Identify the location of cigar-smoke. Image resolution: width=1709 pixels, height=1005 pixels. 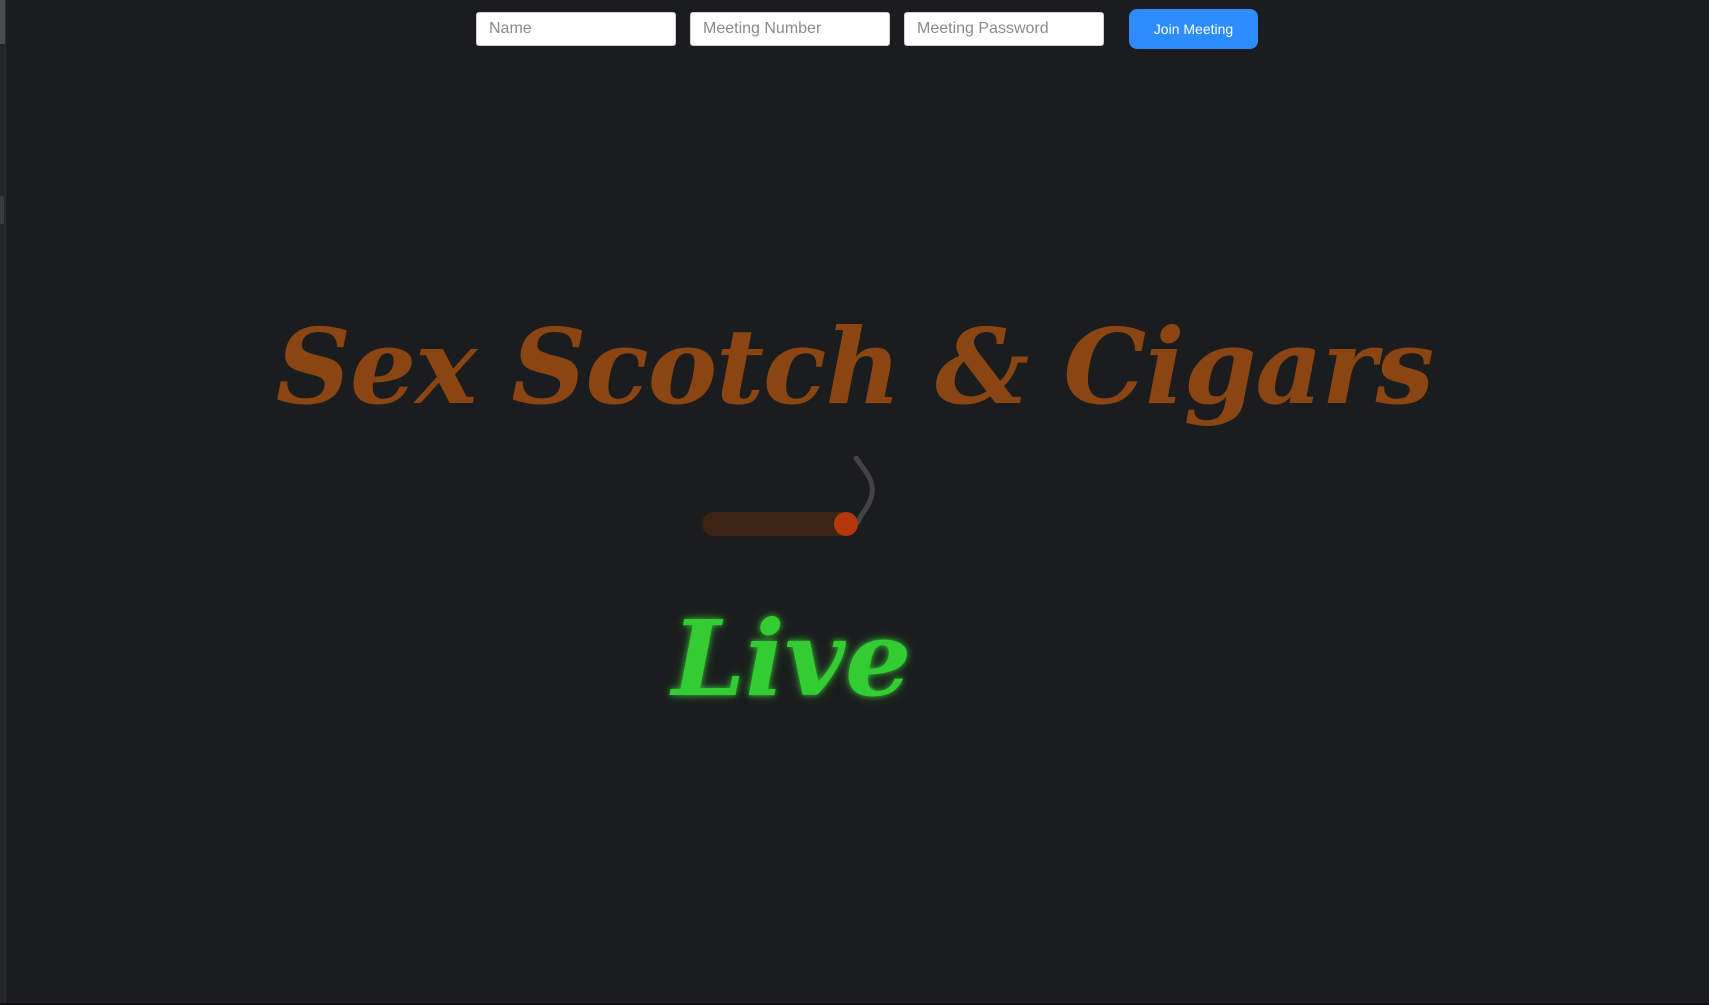
(864, 490).